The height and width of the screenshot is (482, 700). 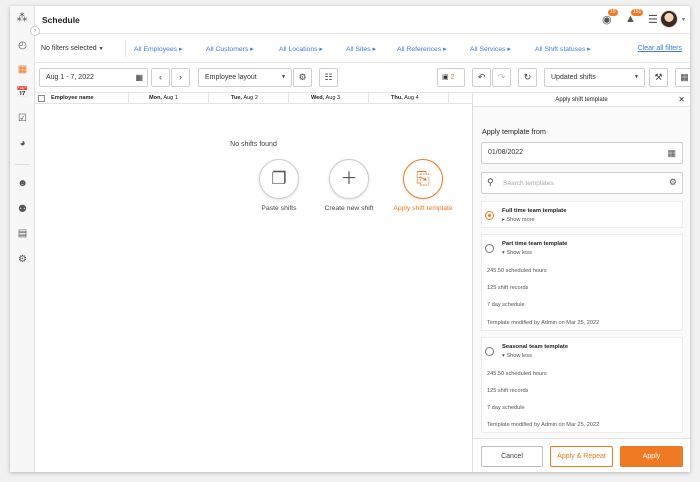 I want to click on clipboard-icon: ☑, so click(x=22, y=119).